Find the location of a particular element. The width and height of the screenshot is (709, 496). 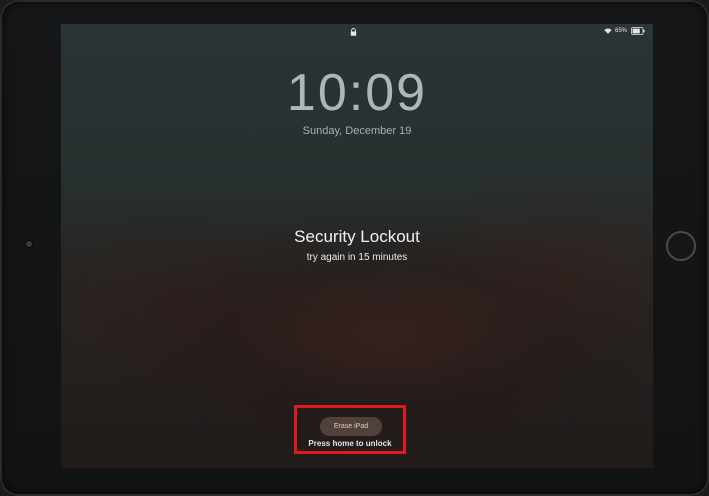

lock-screen-date: Sunday, December 19 is located at coordinates (357, 131).